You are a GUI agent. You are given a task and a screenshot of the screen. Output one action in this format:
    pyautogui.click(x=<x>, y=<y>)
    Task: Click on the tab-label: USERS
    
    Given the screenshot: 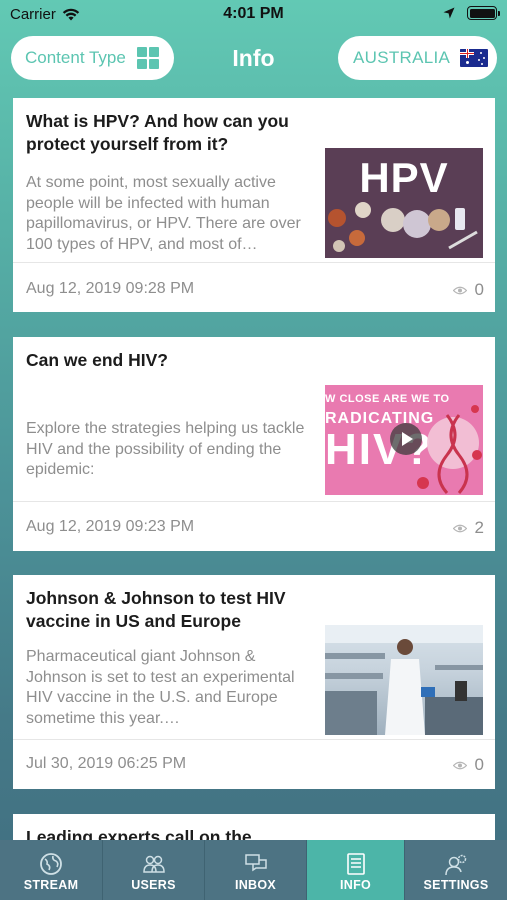 What is the action you would take?
    pyautogui.click(x=153, y=885)
    